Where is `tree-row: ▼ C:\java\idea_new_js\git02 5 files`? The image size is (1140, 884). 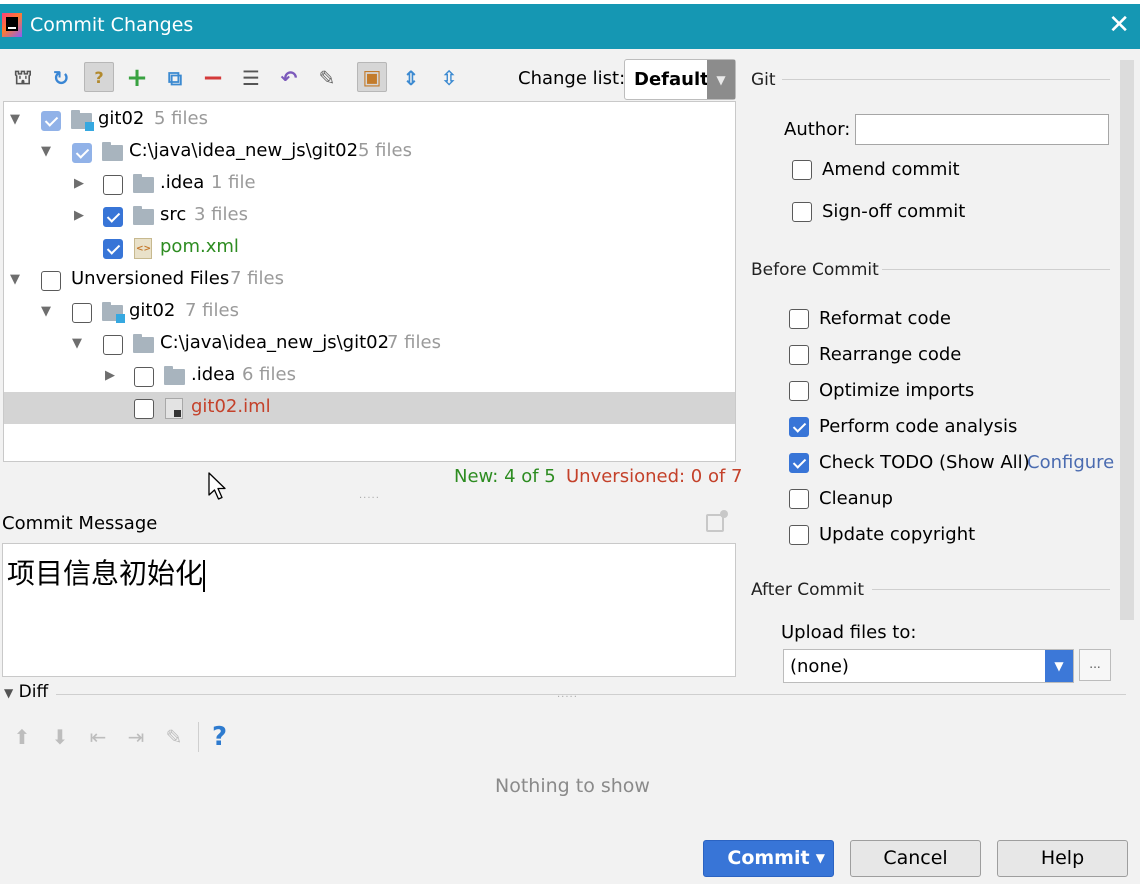
tree-row: ▼ C:\java\idea_new_js\git02 5 files is located at coordinates (369, 152).